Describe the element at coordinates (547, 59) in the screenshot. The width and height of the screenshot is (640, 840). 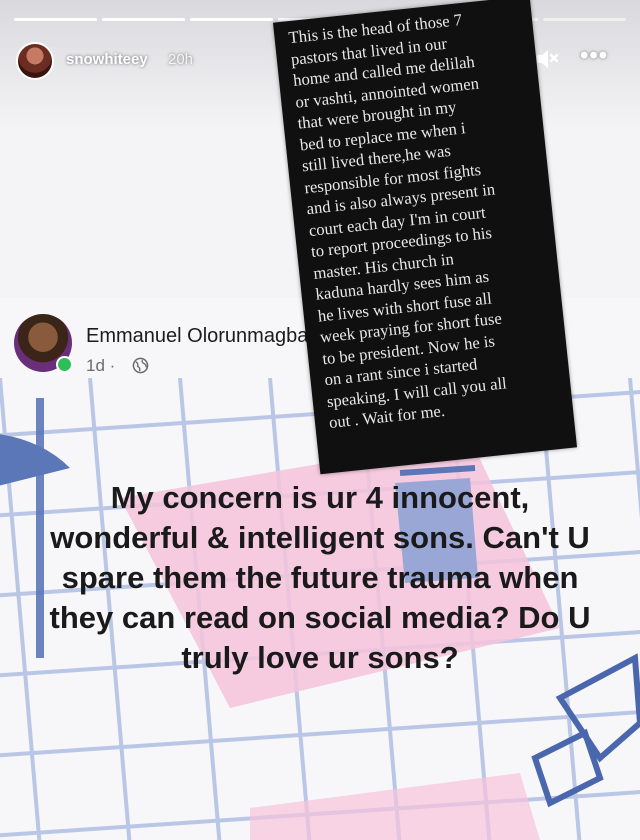
I see `mute-icon` at that location.